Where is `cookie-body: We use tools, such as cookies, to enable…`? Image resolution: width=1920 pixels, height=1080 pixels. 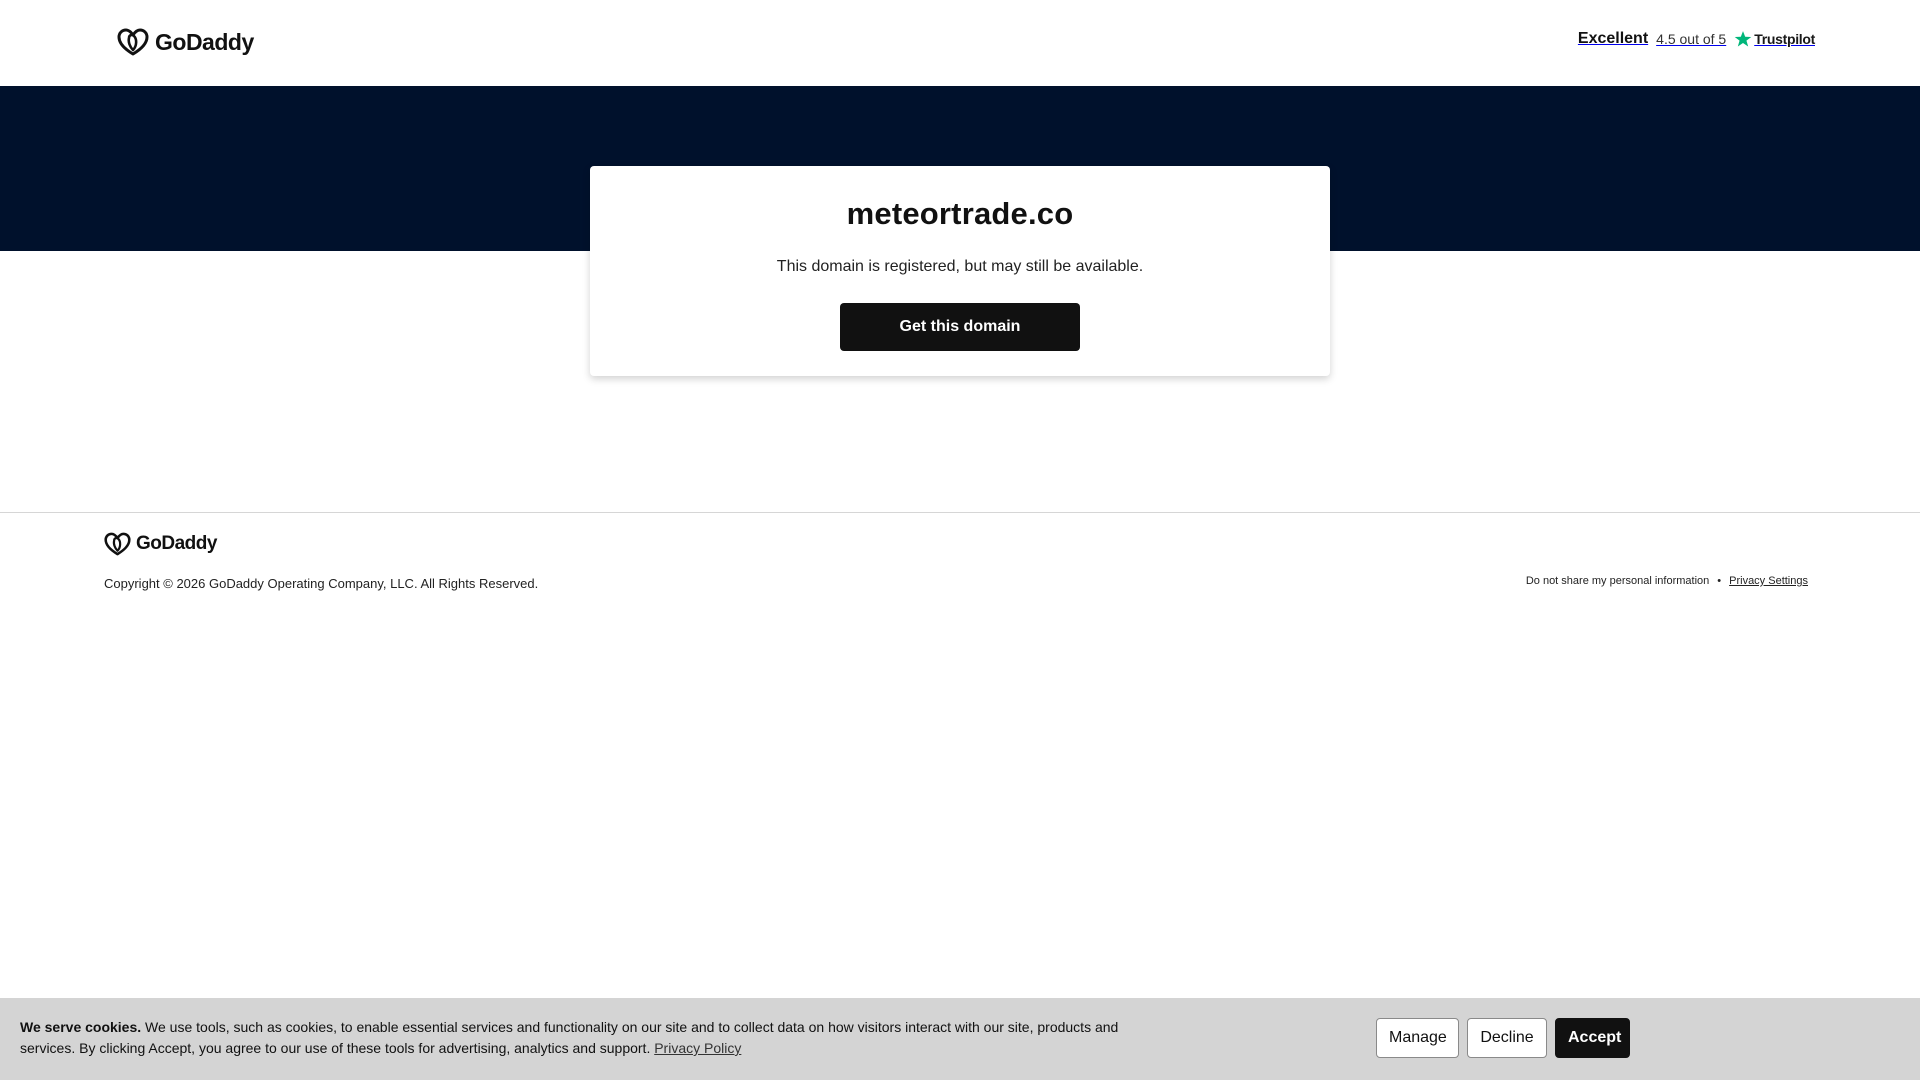 cookie-body: We use tools, such as cookies, to enable… is located at coordinates (569, 1037).